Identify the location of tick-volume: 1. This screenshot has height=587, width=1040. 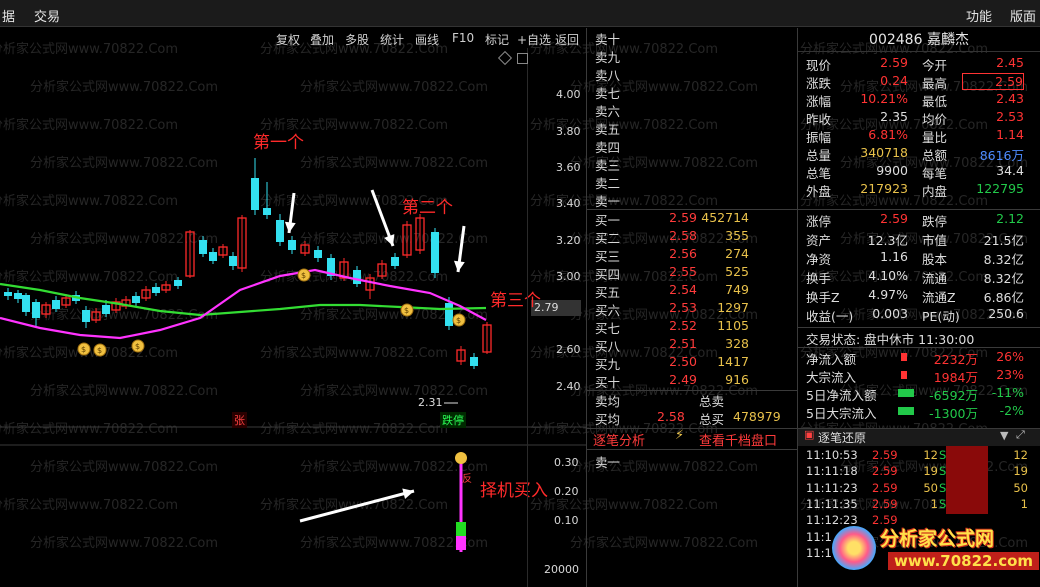
(934, 503).